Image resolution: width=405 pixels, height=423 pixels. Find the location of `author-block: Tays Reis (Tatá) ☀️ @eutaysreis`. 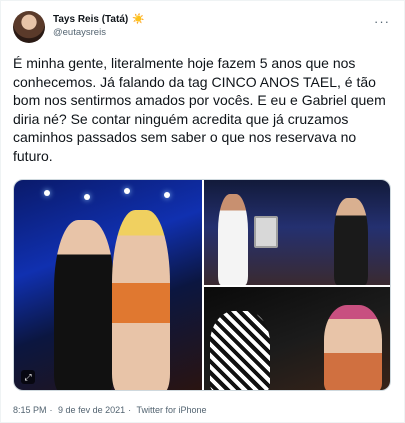

author-block: Tays Reis (Tatá) ☀️ @eutaysreis is located at coordinates (98, 26).